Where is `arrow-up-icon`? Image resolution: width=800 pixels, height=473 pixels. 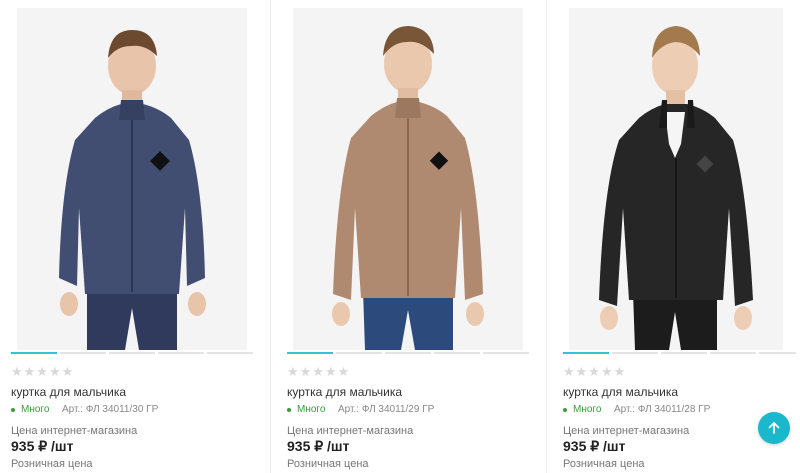 arrow-up-icon is located at coordinates (774, 428).